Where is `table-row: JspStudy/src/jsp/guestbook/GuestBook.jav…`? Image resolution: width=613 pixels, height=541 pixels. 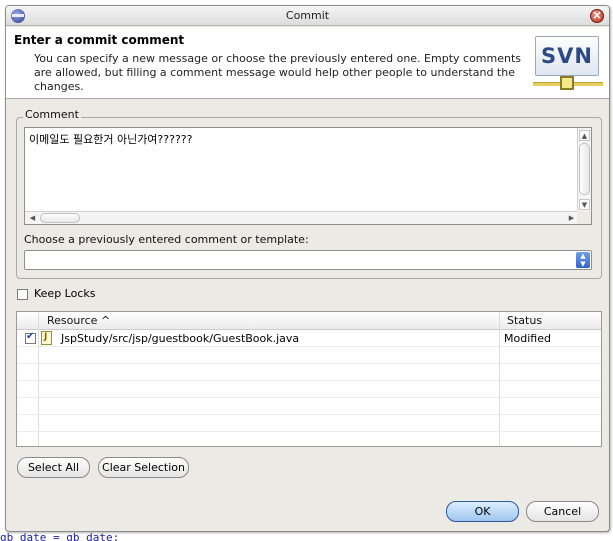
table-row: JspStudy/src/jsp/guestbook/GuestBook.jav… is located at coordinates (309, 338).